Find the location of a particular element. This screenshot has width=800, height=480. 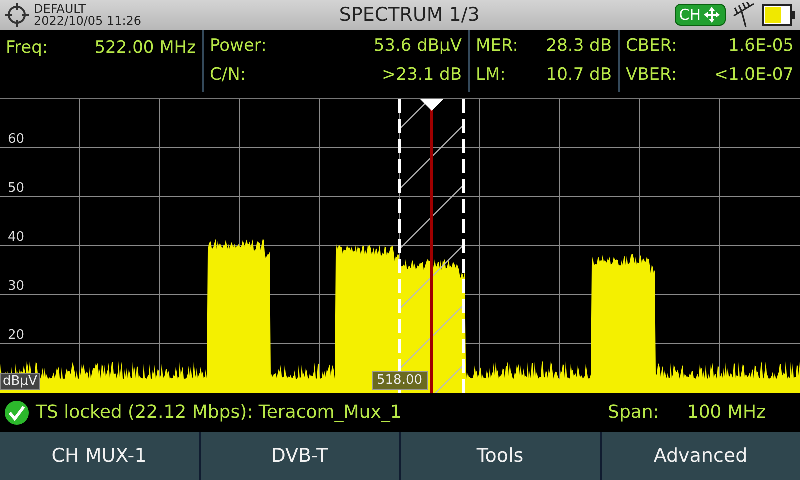

measure-label: Freq: is located at coordinates (27, 48).